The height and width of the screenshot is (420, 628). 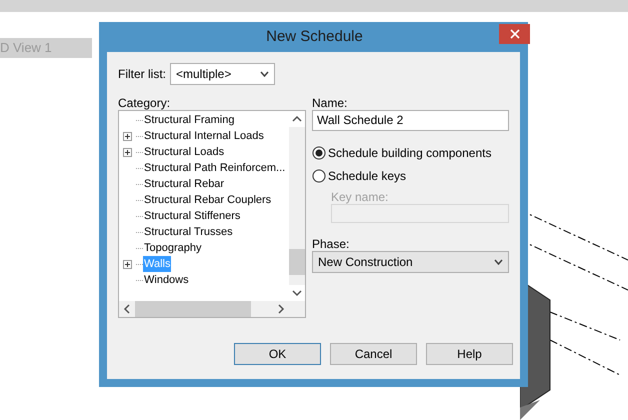 What do you see at coordinates (184, 184) in the screenshot?
I see `tree-item: Structural Rebar` at bounding box center [184, 184].